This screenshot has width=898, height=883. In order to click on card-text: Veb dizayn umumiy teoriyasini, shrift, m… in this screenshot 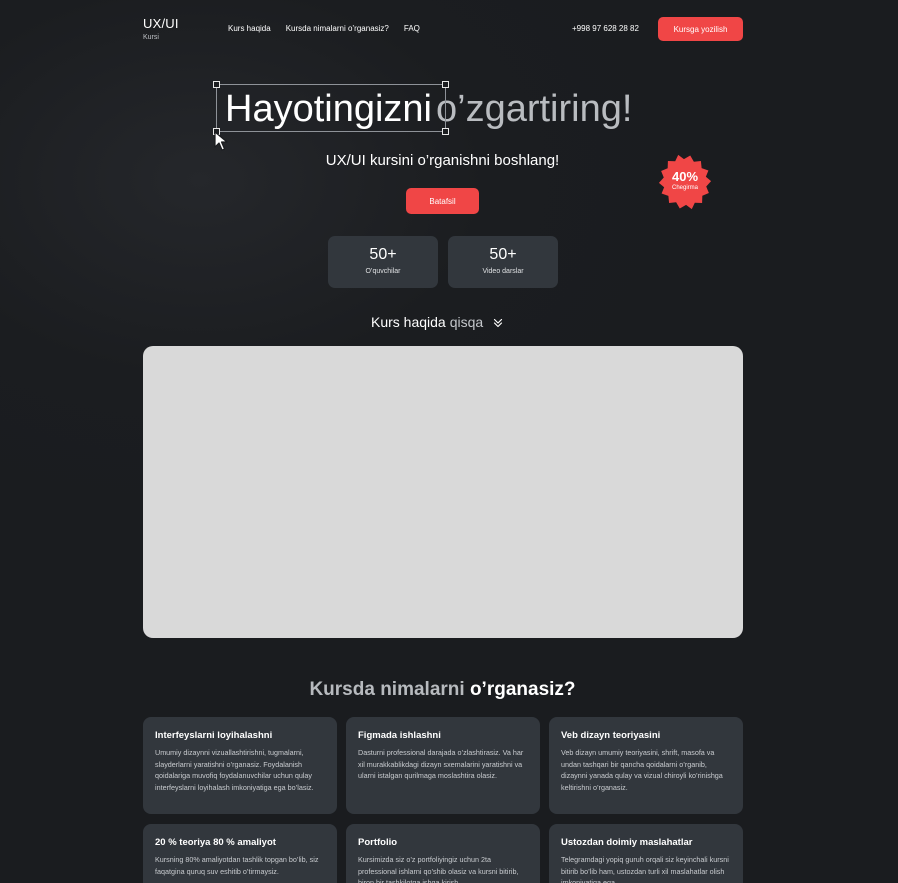, I will do `click(642, 770)`.